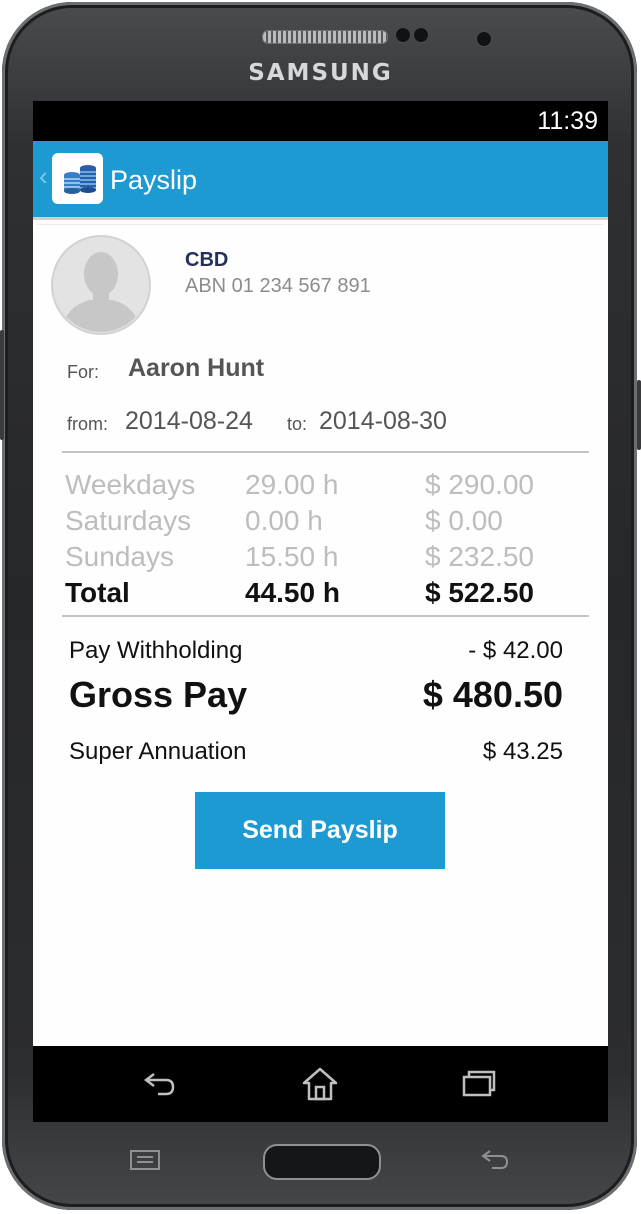  What do you see at coordinates (43, 176) in the screenshot?
I see `chevron-left-icon: ‹` at bounding box center [43, 176].